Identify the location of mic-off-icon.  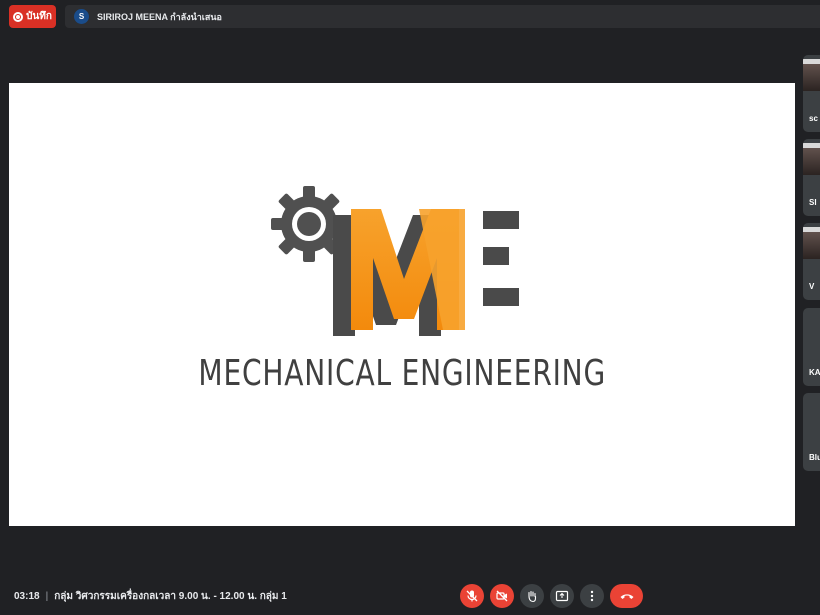
(472, 596).